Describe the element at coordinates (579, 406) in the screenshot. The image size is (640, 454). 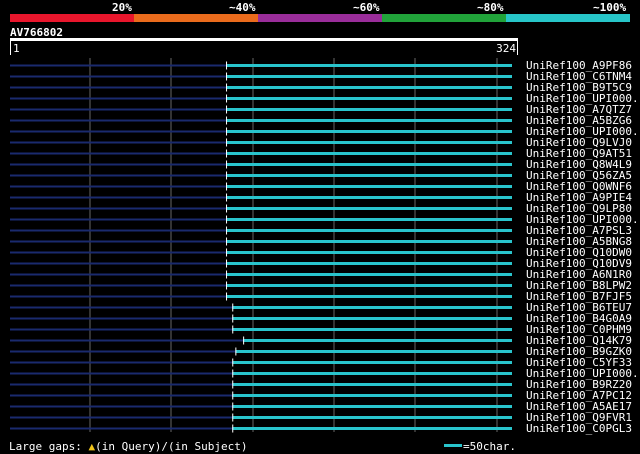
I see `hit-label: UniRef100_A5AE17` at that location.